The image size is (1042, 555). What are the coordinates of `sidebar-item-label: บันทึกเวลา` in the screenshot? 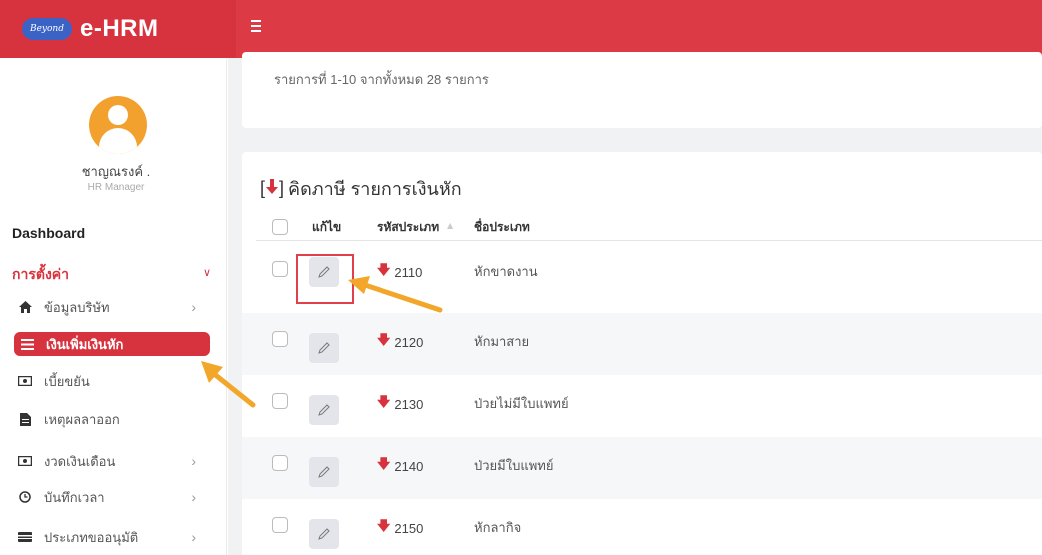 It's located at (74, 497).